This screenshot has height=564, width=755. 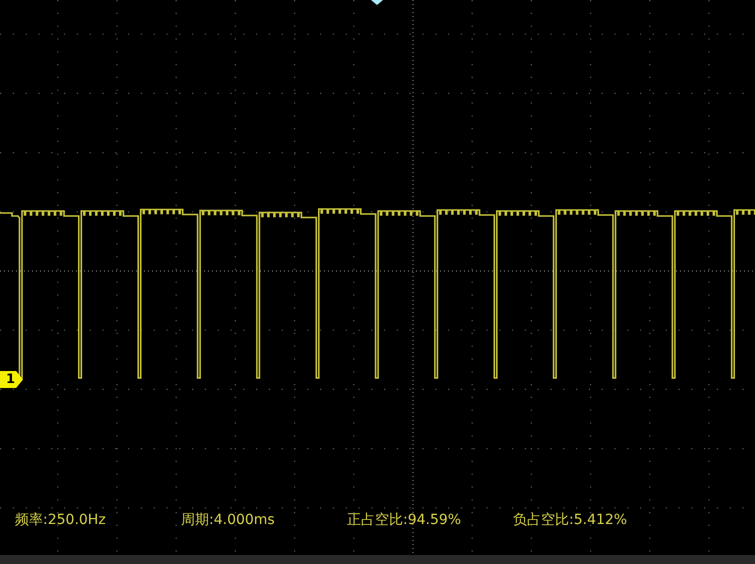 I want to click on trigger-marker-icon, so click(x=377, y=2).